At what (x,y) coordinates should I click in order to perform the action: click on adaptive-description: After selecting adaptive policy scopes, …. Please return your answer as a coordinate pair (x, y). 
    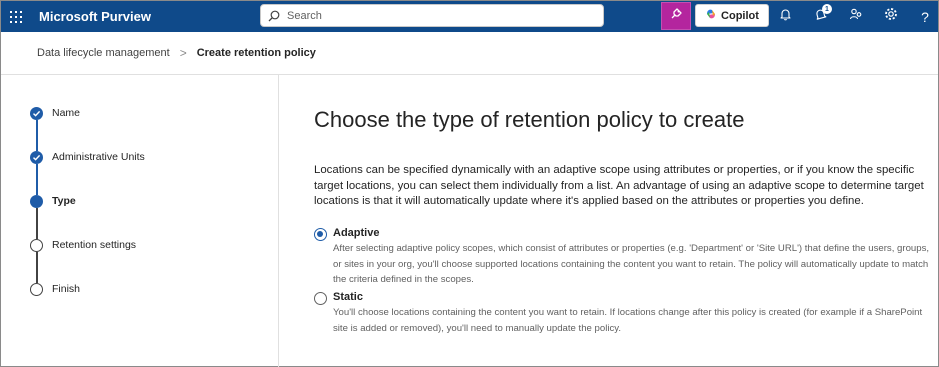
    Looking at the image, I should click on (631, 264).